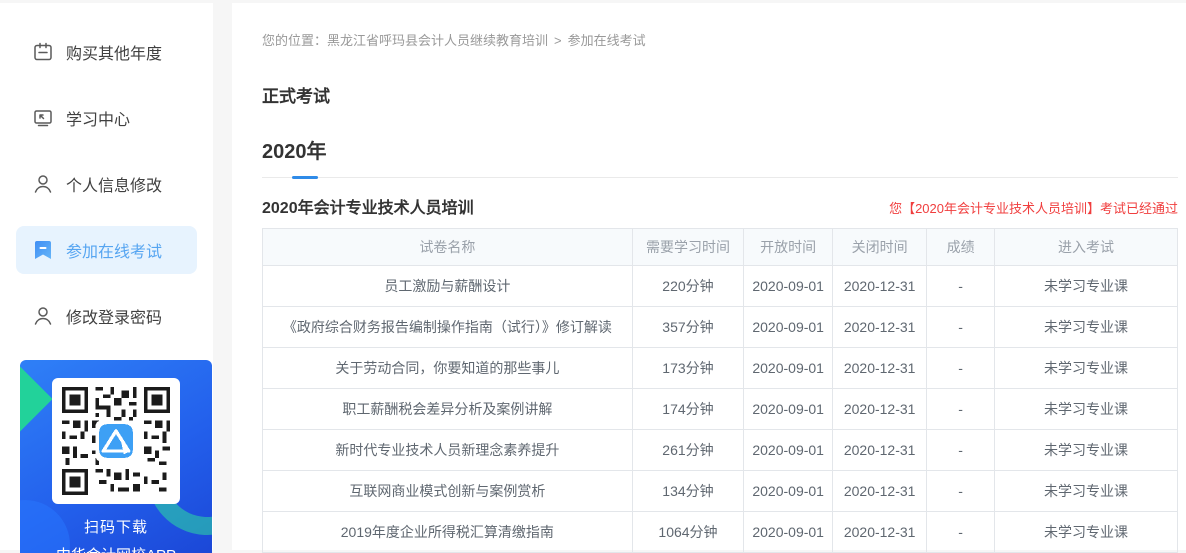  I want to click on exam-passed-notice: 您【2020年会计专业技术人员培训】考试已经通过, so click(1033, 208).